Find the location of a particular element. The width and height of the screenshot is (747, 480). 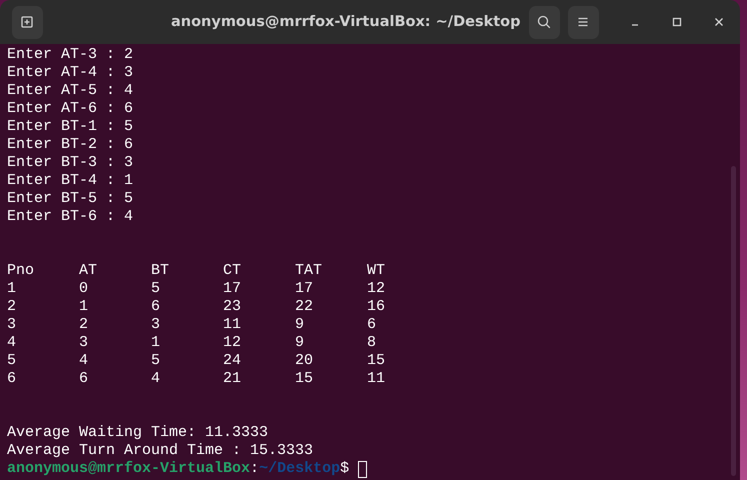

output-line: Enter BT-5 : 5 is located at coordinates (70, 199).